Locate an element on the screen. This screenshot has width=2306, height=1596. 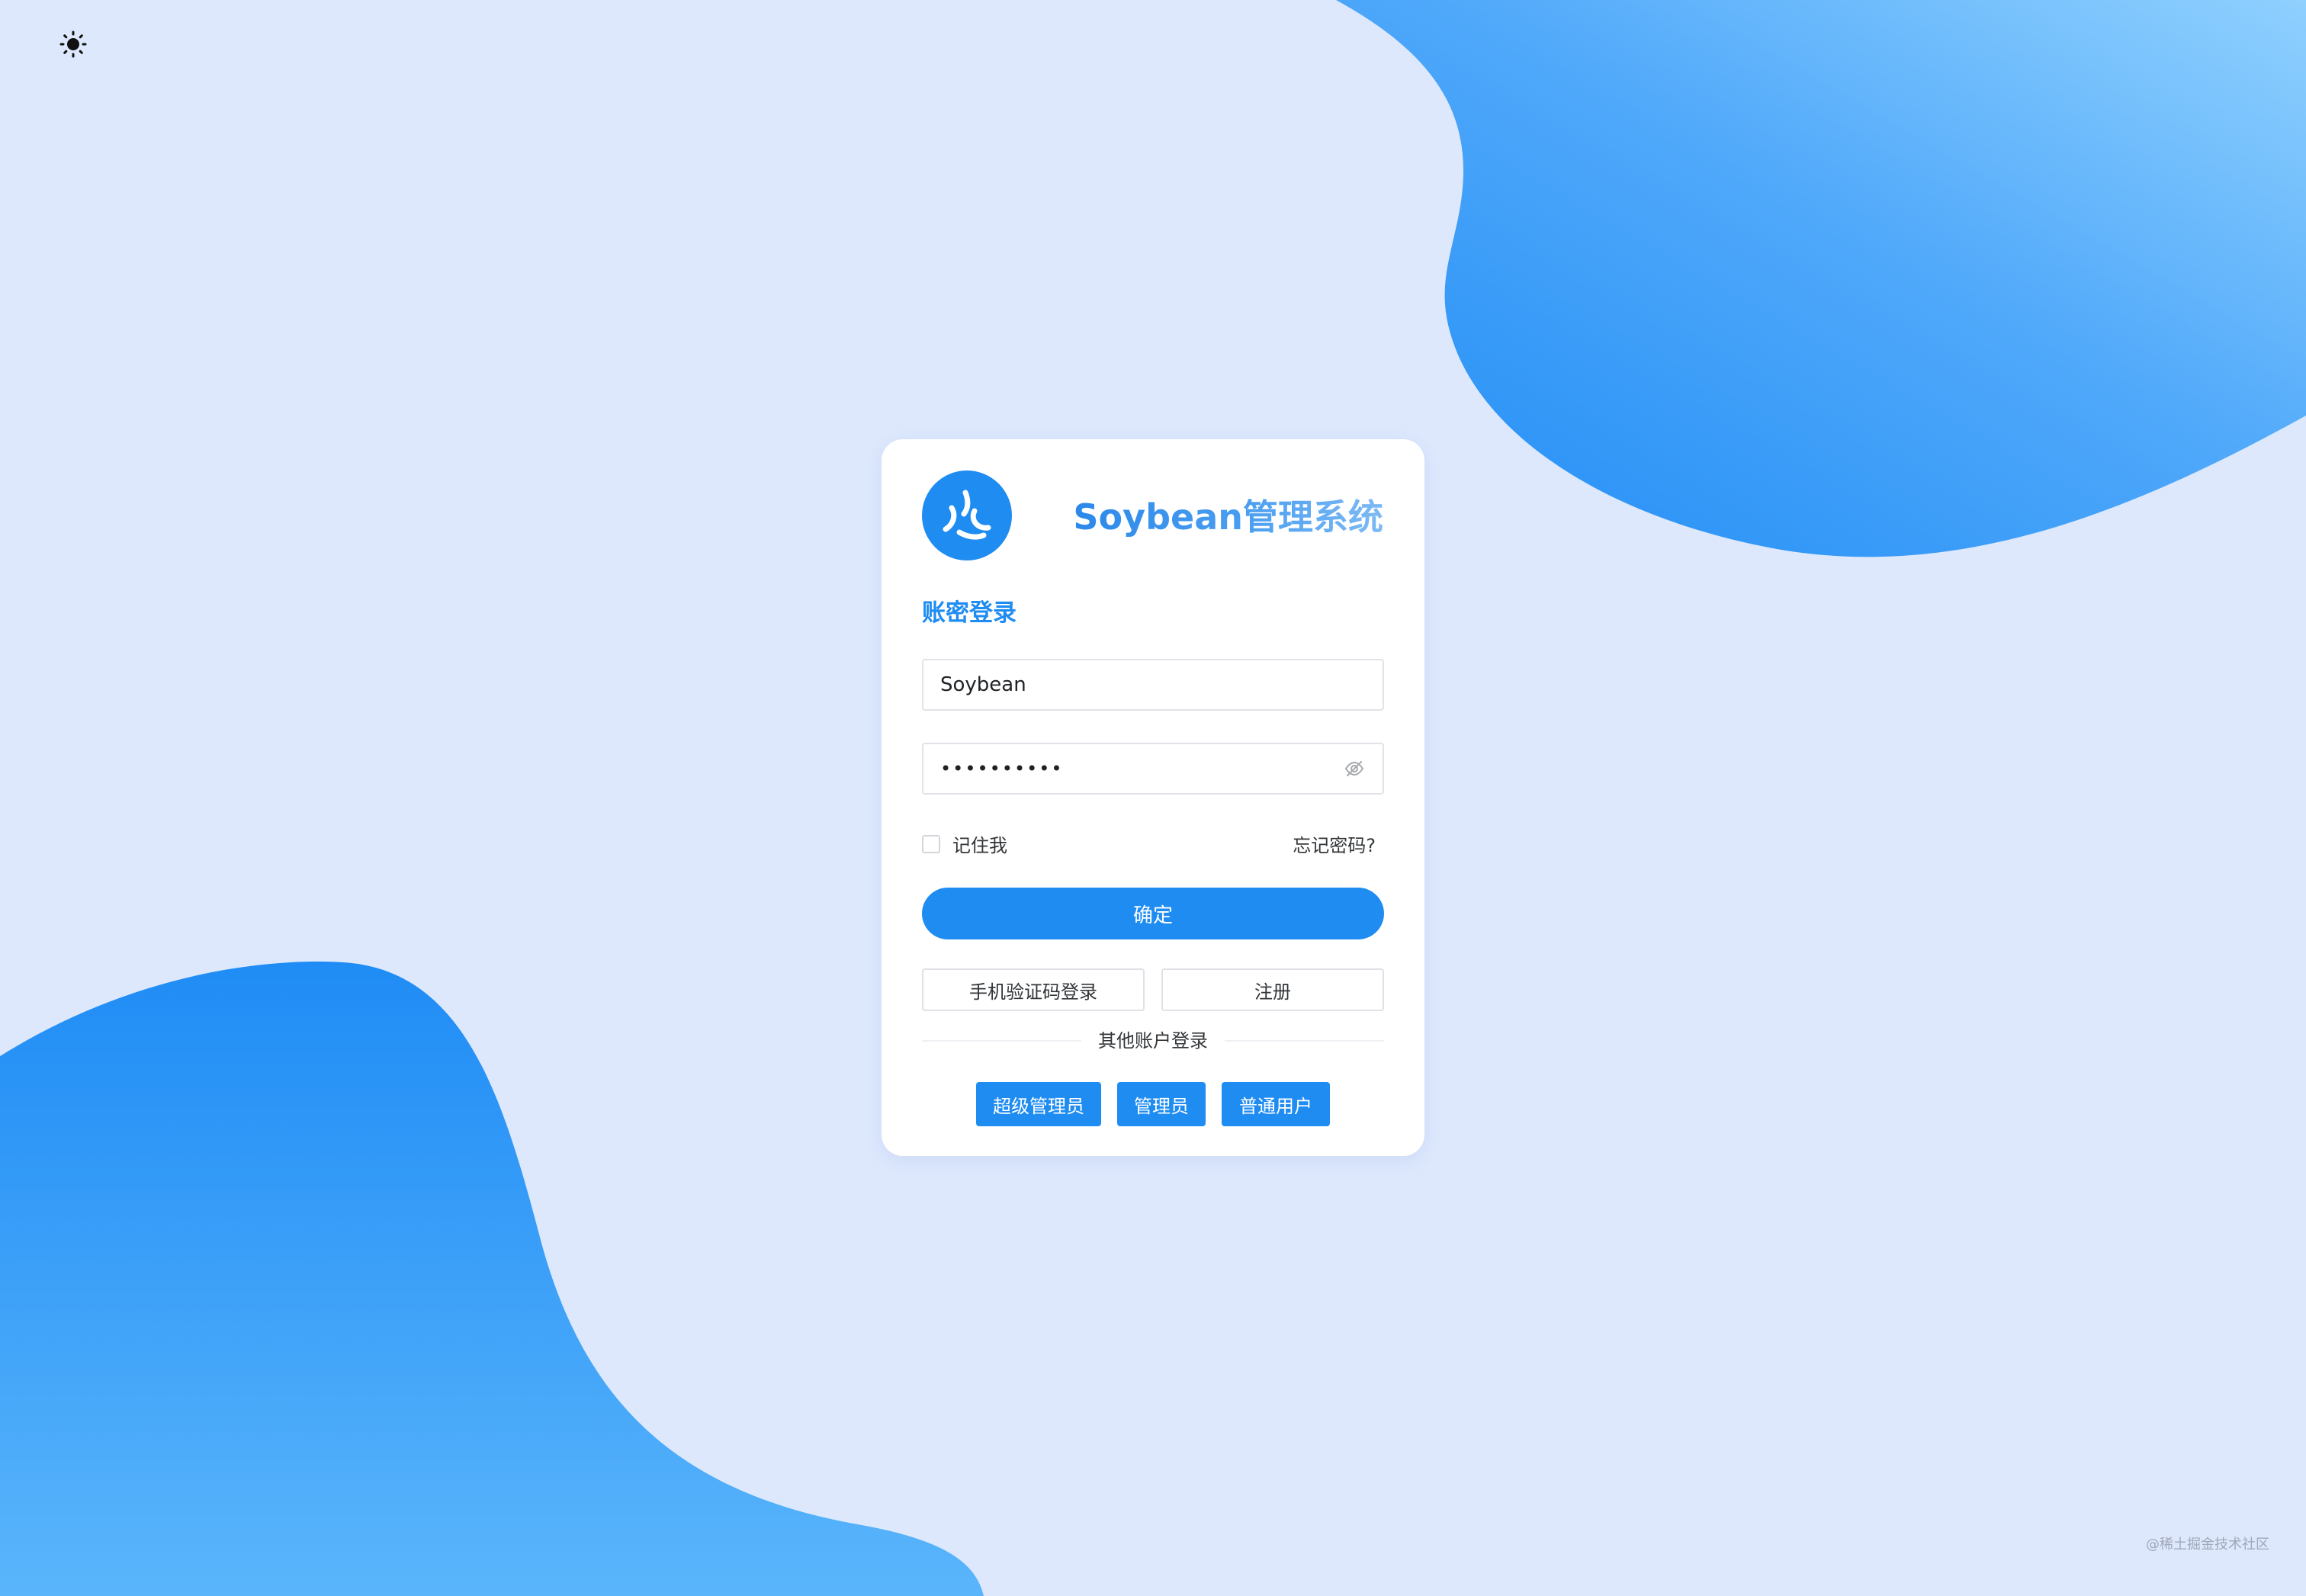
username-input is located at coordinates (1153, 684).